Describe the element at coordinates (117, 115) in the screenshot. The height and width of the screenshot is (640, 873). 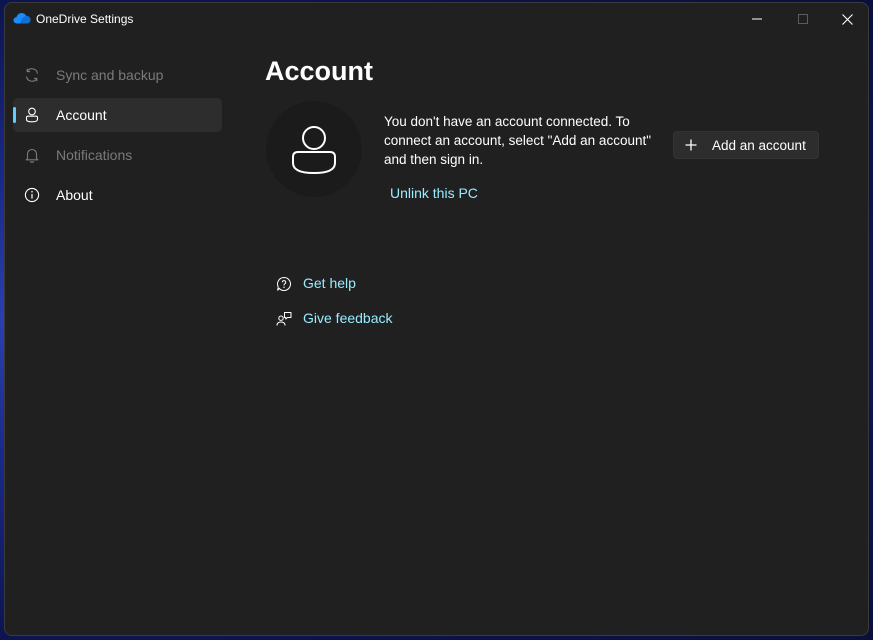
I see `sidebar-item-account: Account` at that location.